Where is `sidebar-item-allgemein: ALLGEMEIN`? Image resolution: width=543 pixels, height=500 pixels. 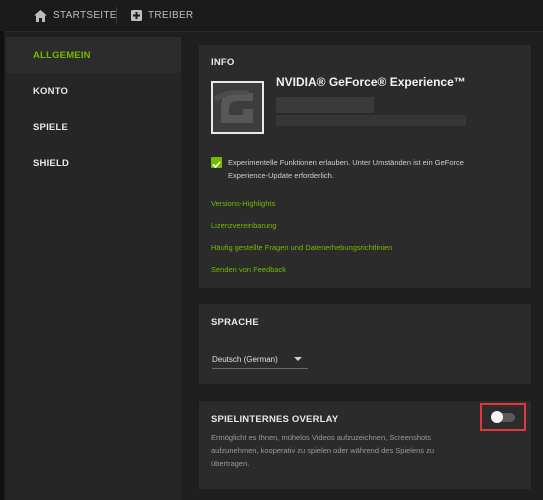
sidebar-item-allgemein: ALLGEMEIN is located at coordinates (93, 55).